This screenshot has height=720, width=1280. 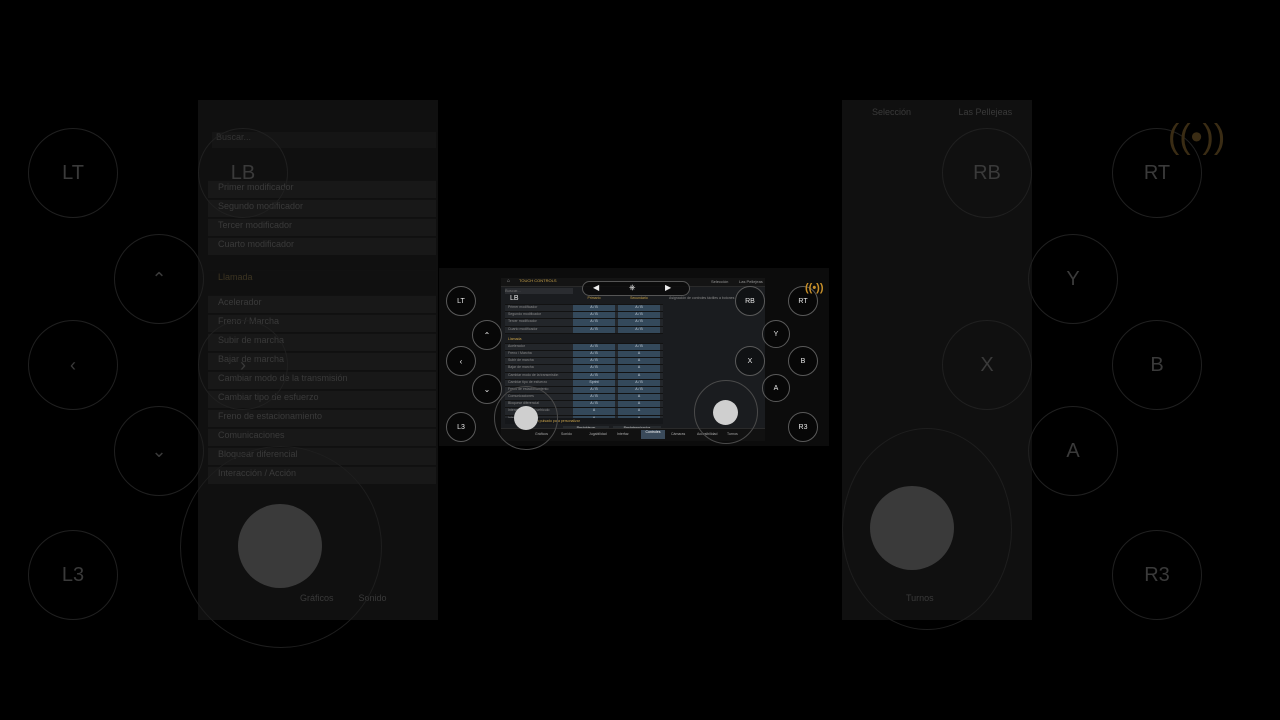 What do you see at coordinates (73, 365) in the screenshot?
I see `bg-left-button: ‹` at bounding box center [73, 365].